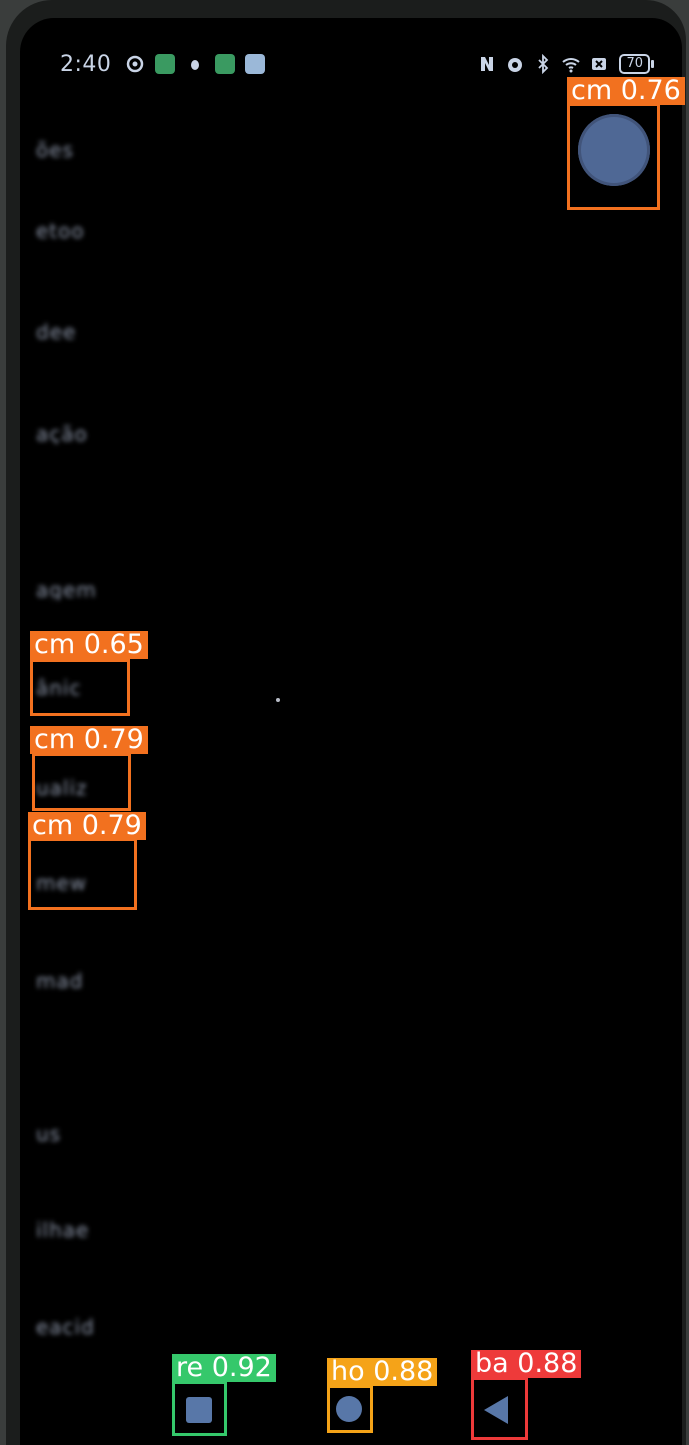 The image size is (689, 1445). What do you see at coordinates (89, 645) in the screenshot?
I see `detection-label: cm 0.65` at bounding box center [89, 645].